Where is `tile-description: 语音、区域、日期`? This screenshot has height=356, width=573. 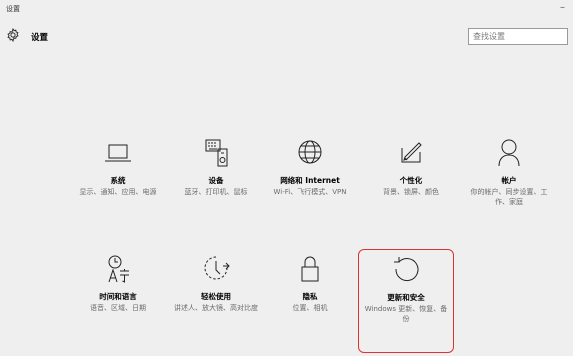 tile-description: 语音、区域、日期 is located at coordinates (118, 308).